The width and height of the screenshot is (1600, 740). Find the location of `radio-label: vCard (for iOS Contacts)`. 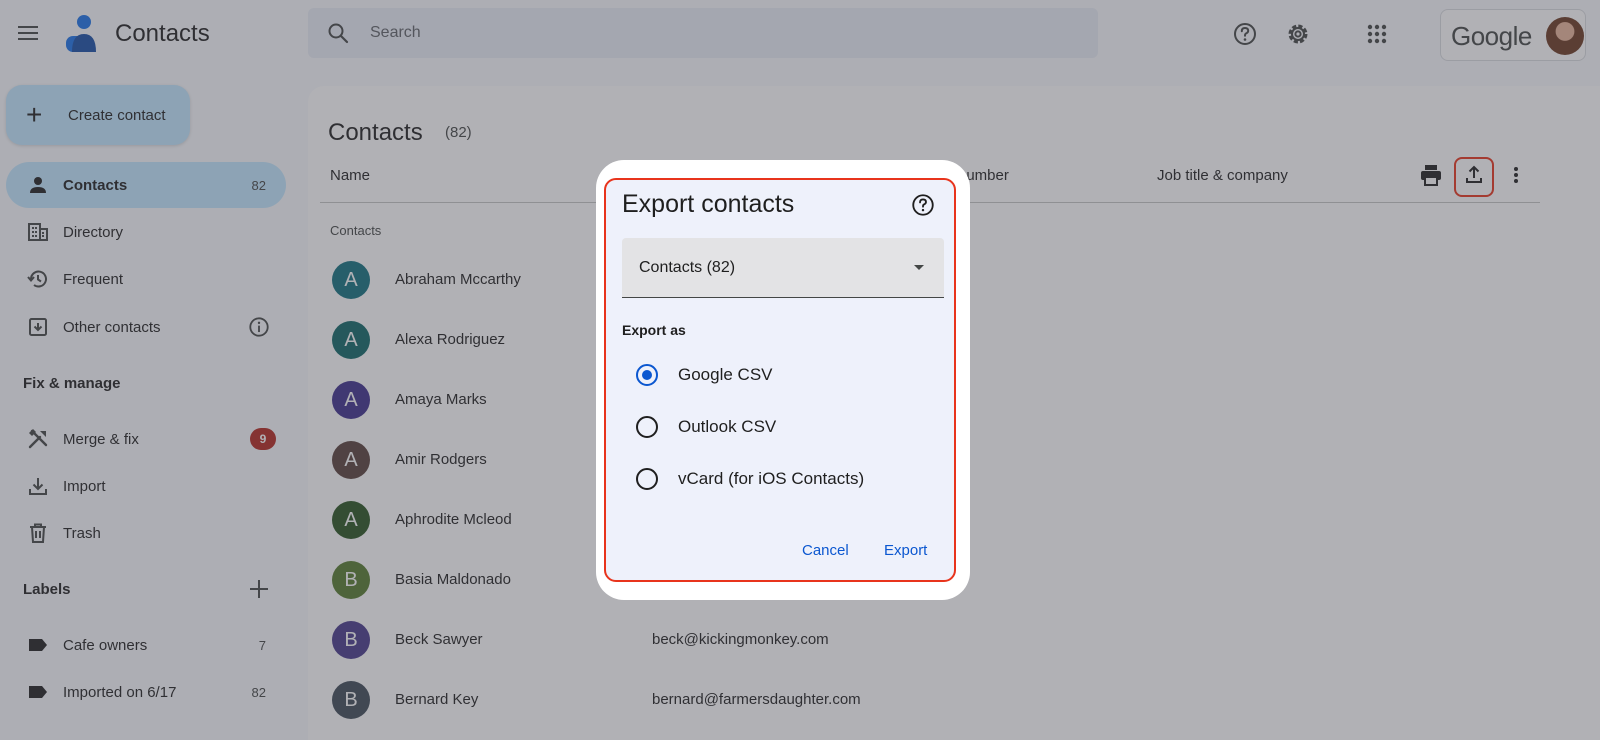

radio-label: vCard (for iOS Contacts) is located at coordinates (771, 478).